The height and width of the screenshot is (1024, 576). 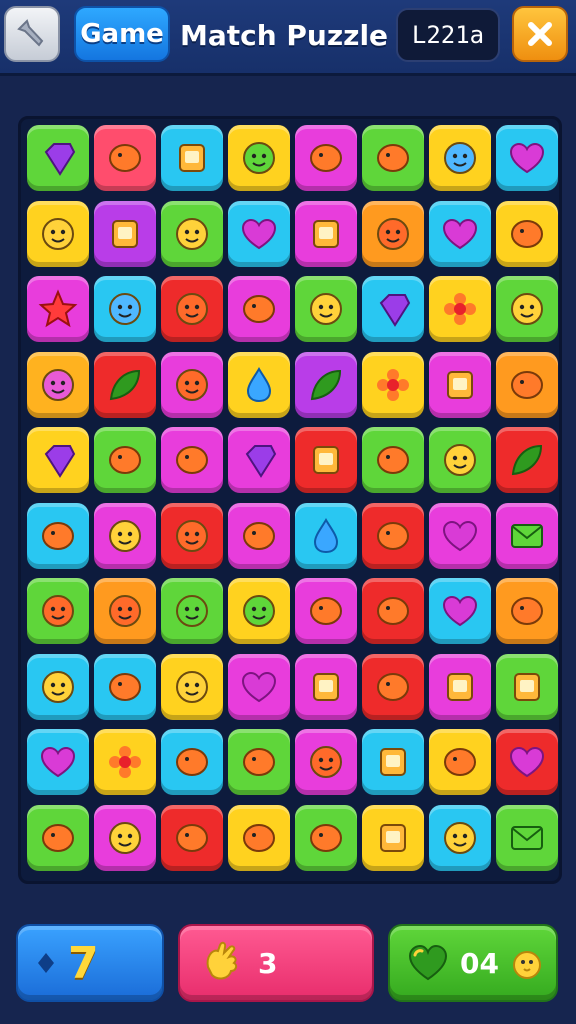 I want to click on gem-icon, so click(x=395, y=310).